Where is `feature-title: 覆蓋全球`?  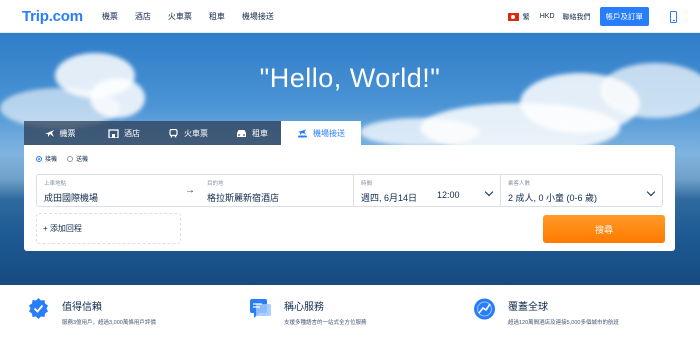 feature-title: 覆蓋全球 is located at coordinates (528, 307).